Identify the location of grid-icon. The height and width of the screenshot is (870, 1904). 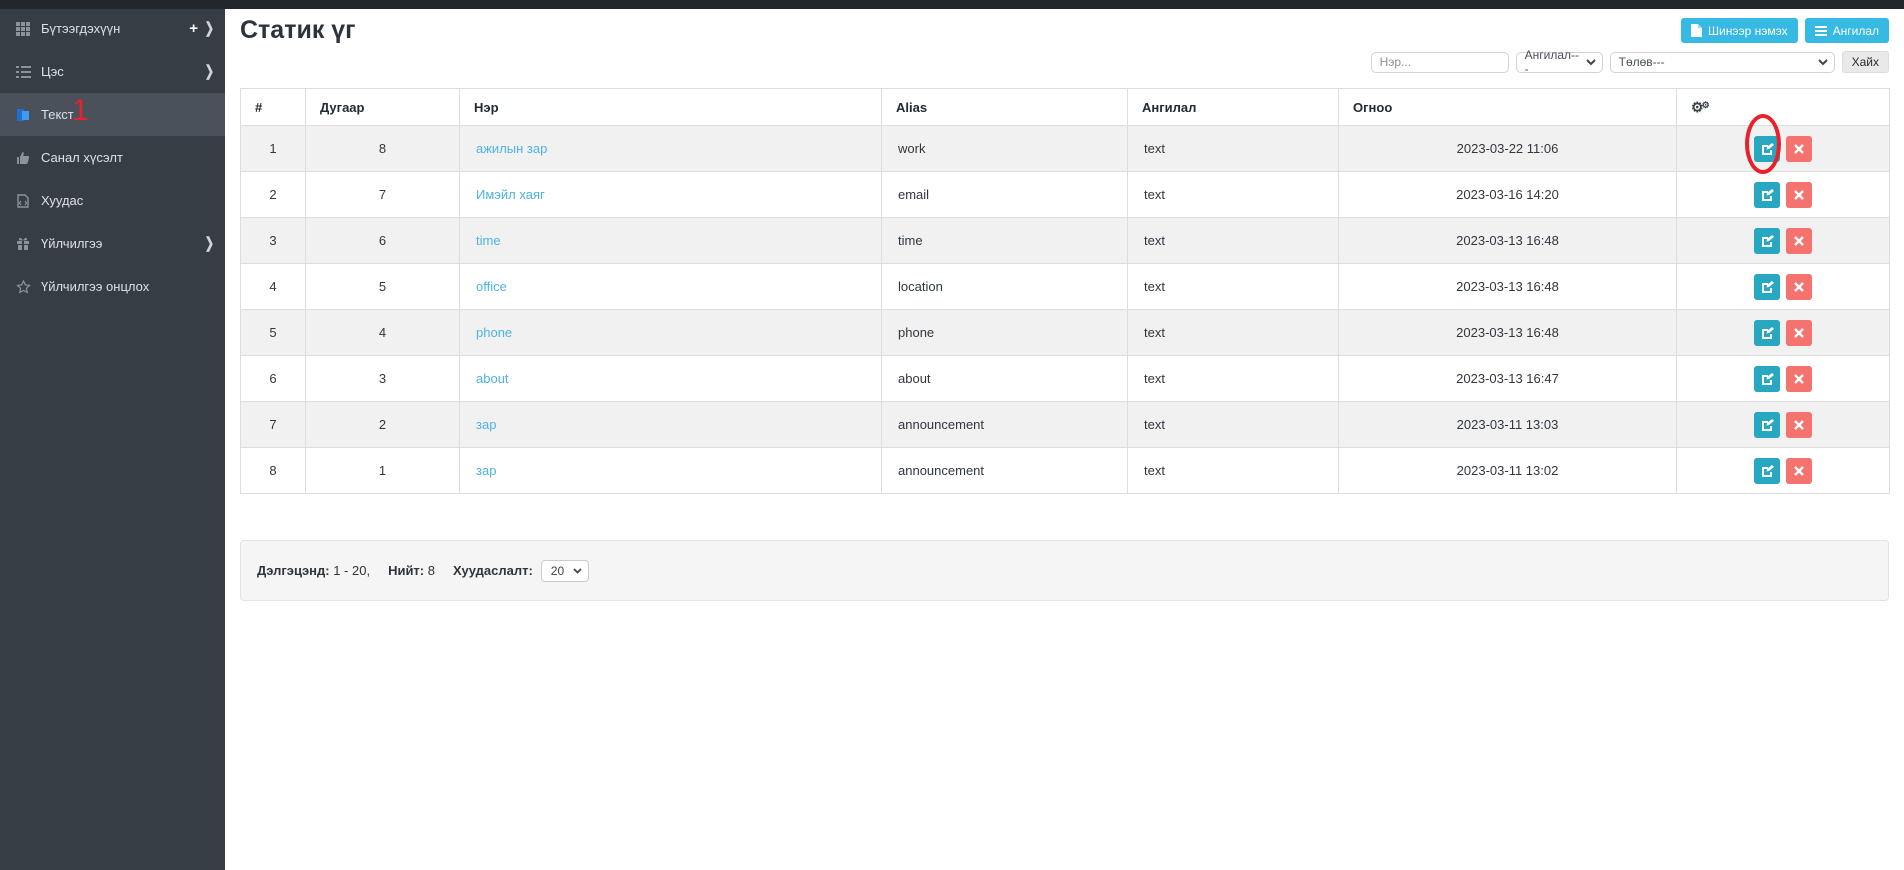
(23, 28).